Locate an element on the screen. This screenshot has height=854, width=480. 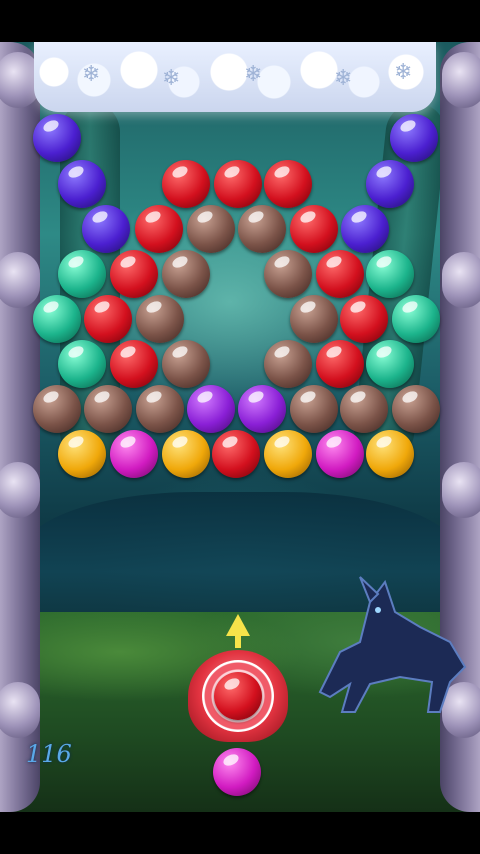
bottom-black-bar is located at coordinates (240, 833).